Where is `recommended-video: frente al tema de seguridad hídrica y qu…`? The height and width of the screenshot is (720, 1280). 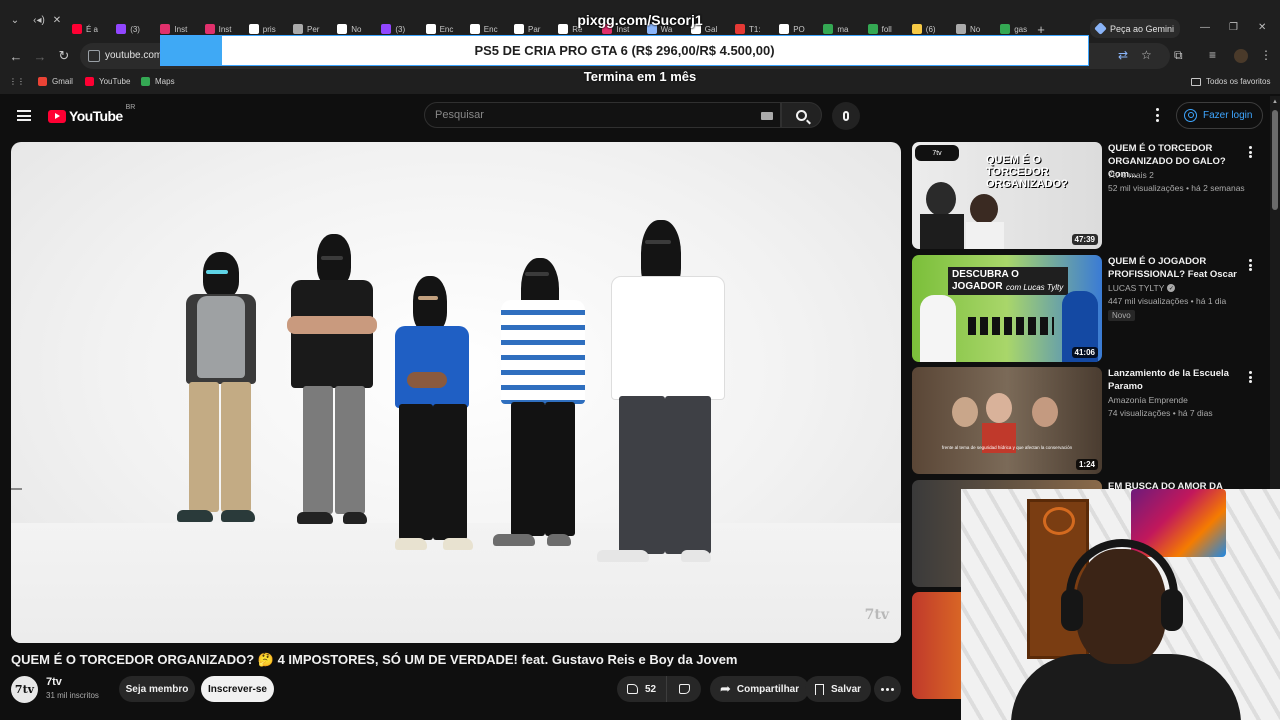 recommended-video: frente al tema de seguridad hídrica y qu… is located at coordinates (1087, 421).